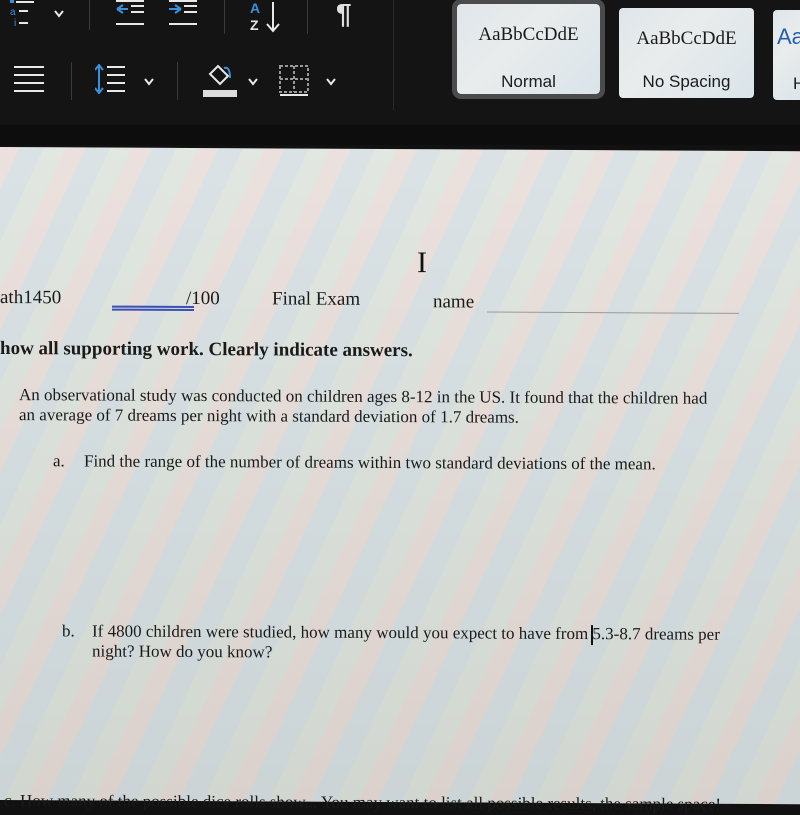 This screenshot has height=815, width=800. I want to click on sort-az-icon: A Z, so click(266, 17).